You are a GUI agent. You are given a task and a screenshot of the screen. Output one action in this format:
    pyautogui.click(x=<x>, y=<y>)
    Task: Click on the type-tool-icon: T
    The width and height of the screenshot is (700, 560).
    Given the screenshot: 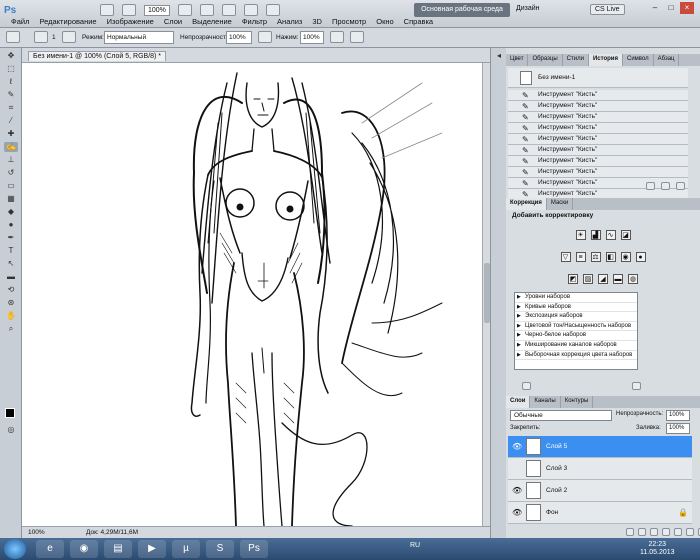 What is the action you would take?
    pyautogui.click(x=11, y=251)
    